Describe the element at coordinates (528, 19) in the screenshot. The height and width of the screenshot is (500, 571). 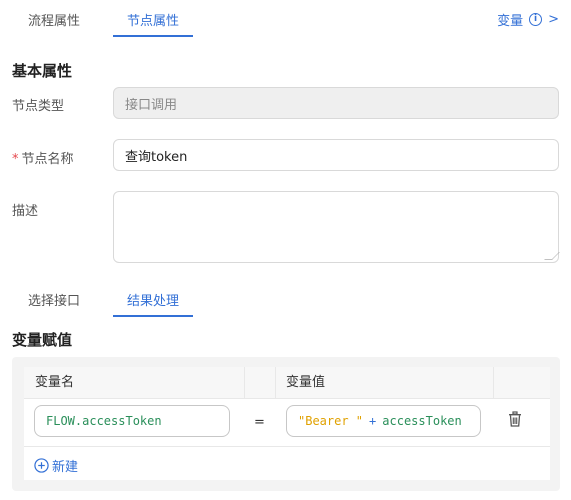
I see `variables-link: 变量 i >` at that location.